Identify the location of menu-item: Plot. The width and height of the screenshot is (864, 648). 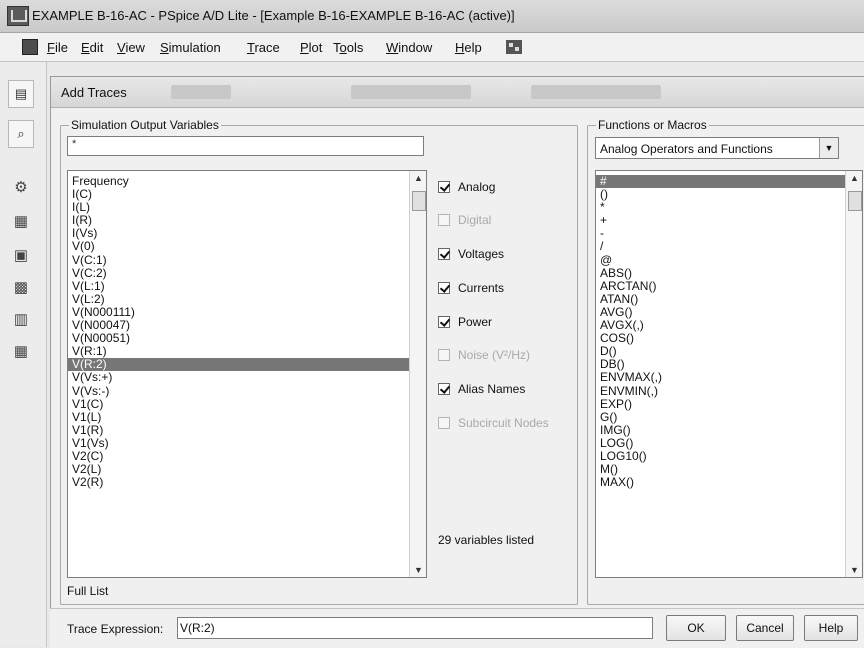
(311, 47).